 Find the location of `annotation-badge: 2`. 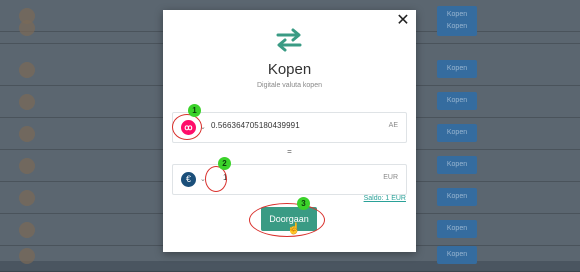

annotation-badge: 2 is located at coordinates (224, 163).